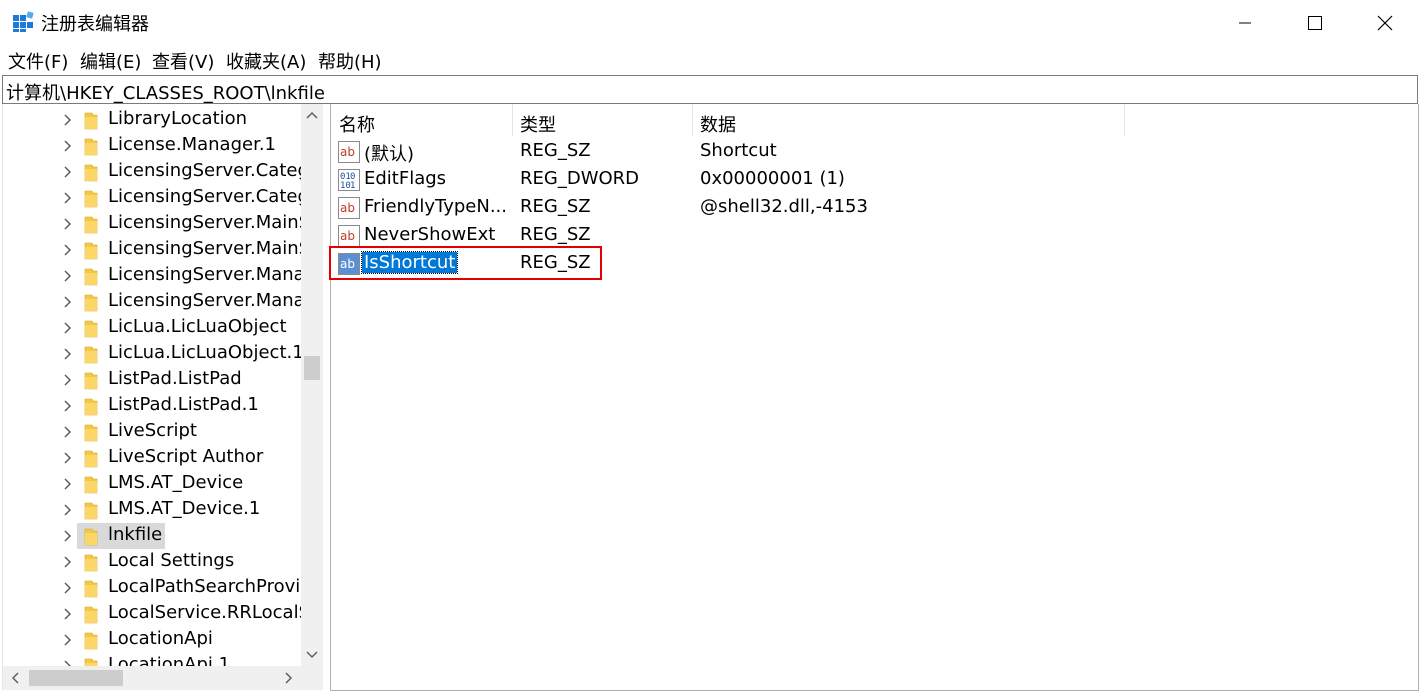 Image resolution: width=1420 pixels, height=692 pixels. I want to click on tree-item: LMS.AT_Device, so click(153, 484).